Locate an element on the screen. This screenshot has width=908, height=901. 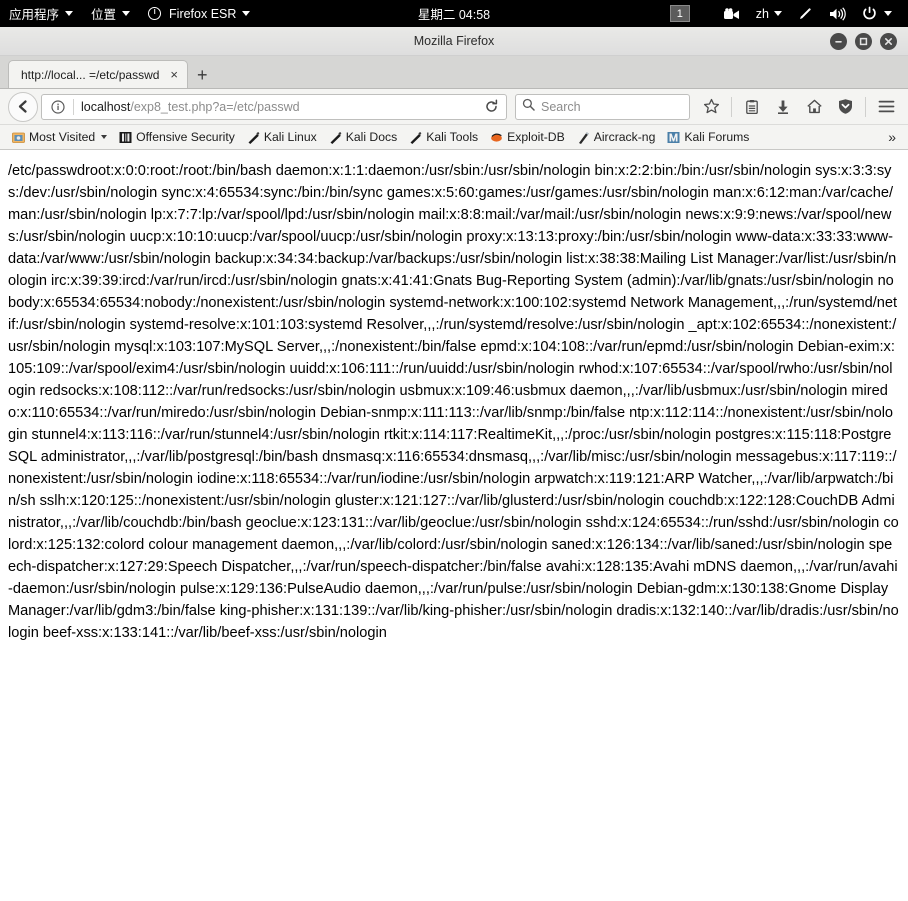
speaker-icon is located at coordinates (837, 13).